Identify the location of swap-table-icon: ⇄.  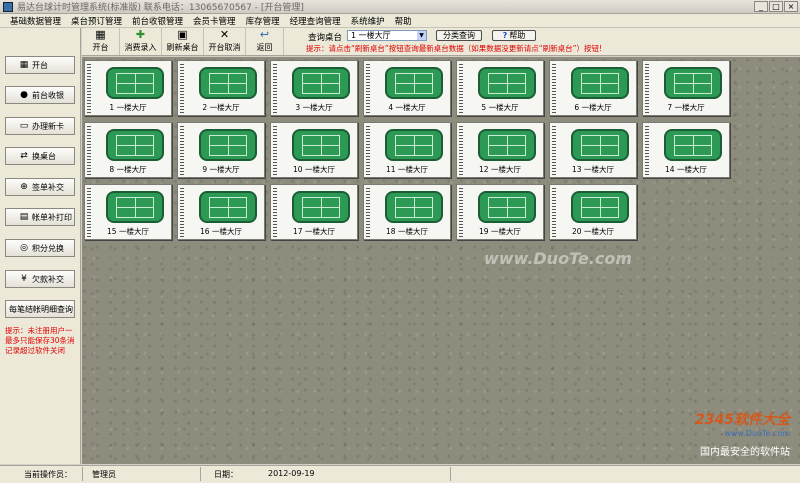
(24, 156).